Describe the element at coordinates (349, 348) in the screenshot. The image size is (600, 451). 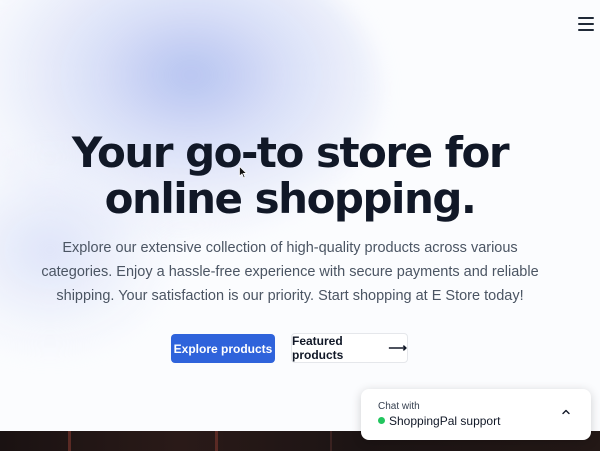
I see `featured-products-button: Featured products ⟶` at that location.